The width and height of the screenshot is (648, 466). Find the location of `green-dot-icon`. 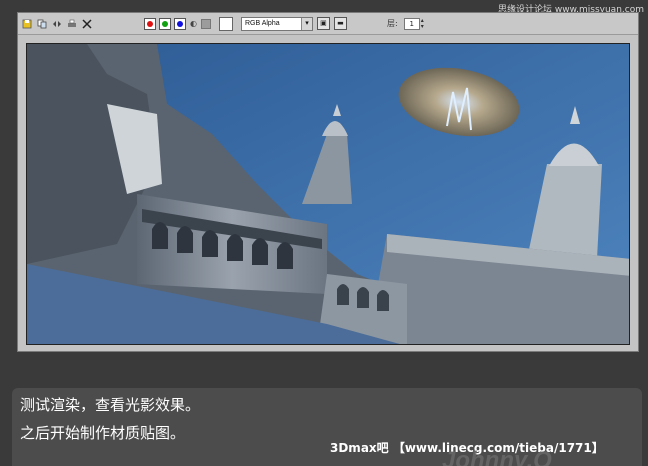

green-dot-icon is located at coordinates (165, 23).